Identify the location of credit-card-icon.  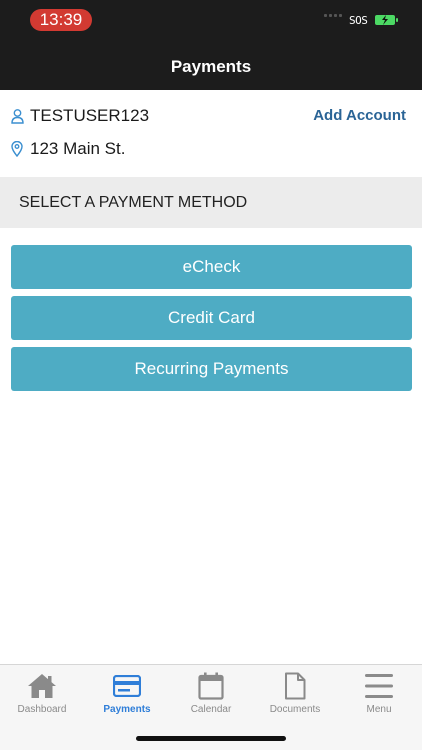
(127, 686).